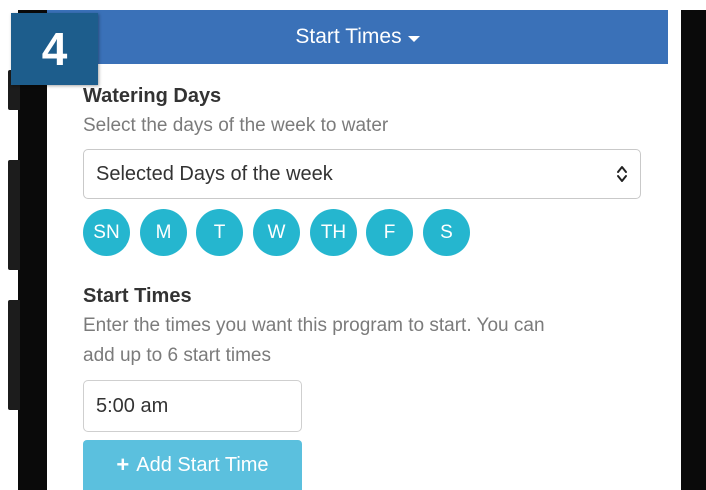 The height and width of the screenshot is (490, 706). What do you see at coordinates (276, 232) in the screenshot?
I see `day-toggle-w: W` at bounding box center [276, 232].